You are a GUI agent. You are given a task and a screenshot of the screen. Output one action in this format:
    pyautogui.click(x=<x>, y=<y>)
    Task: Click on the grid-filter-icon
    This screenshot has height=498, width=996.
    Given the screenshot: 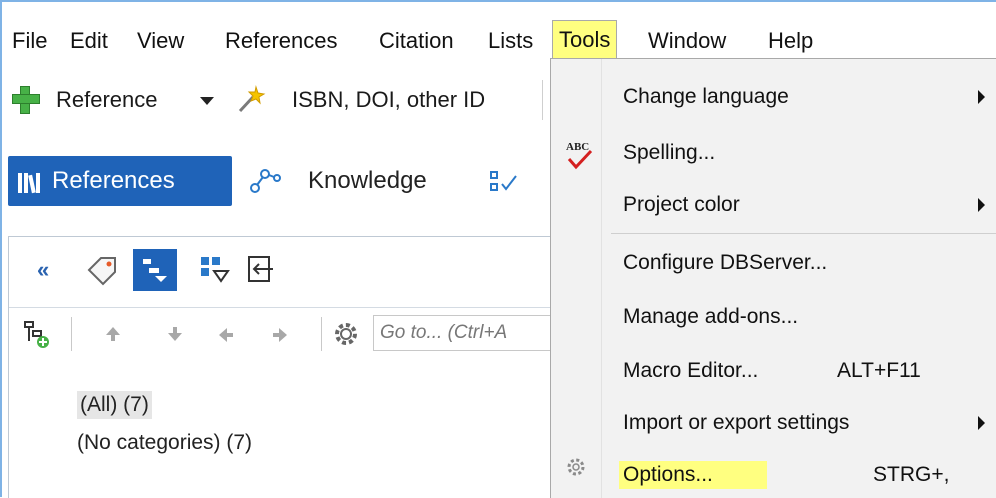 What is the action you would take?
    pyautogui.click(x=215, y=270)
    